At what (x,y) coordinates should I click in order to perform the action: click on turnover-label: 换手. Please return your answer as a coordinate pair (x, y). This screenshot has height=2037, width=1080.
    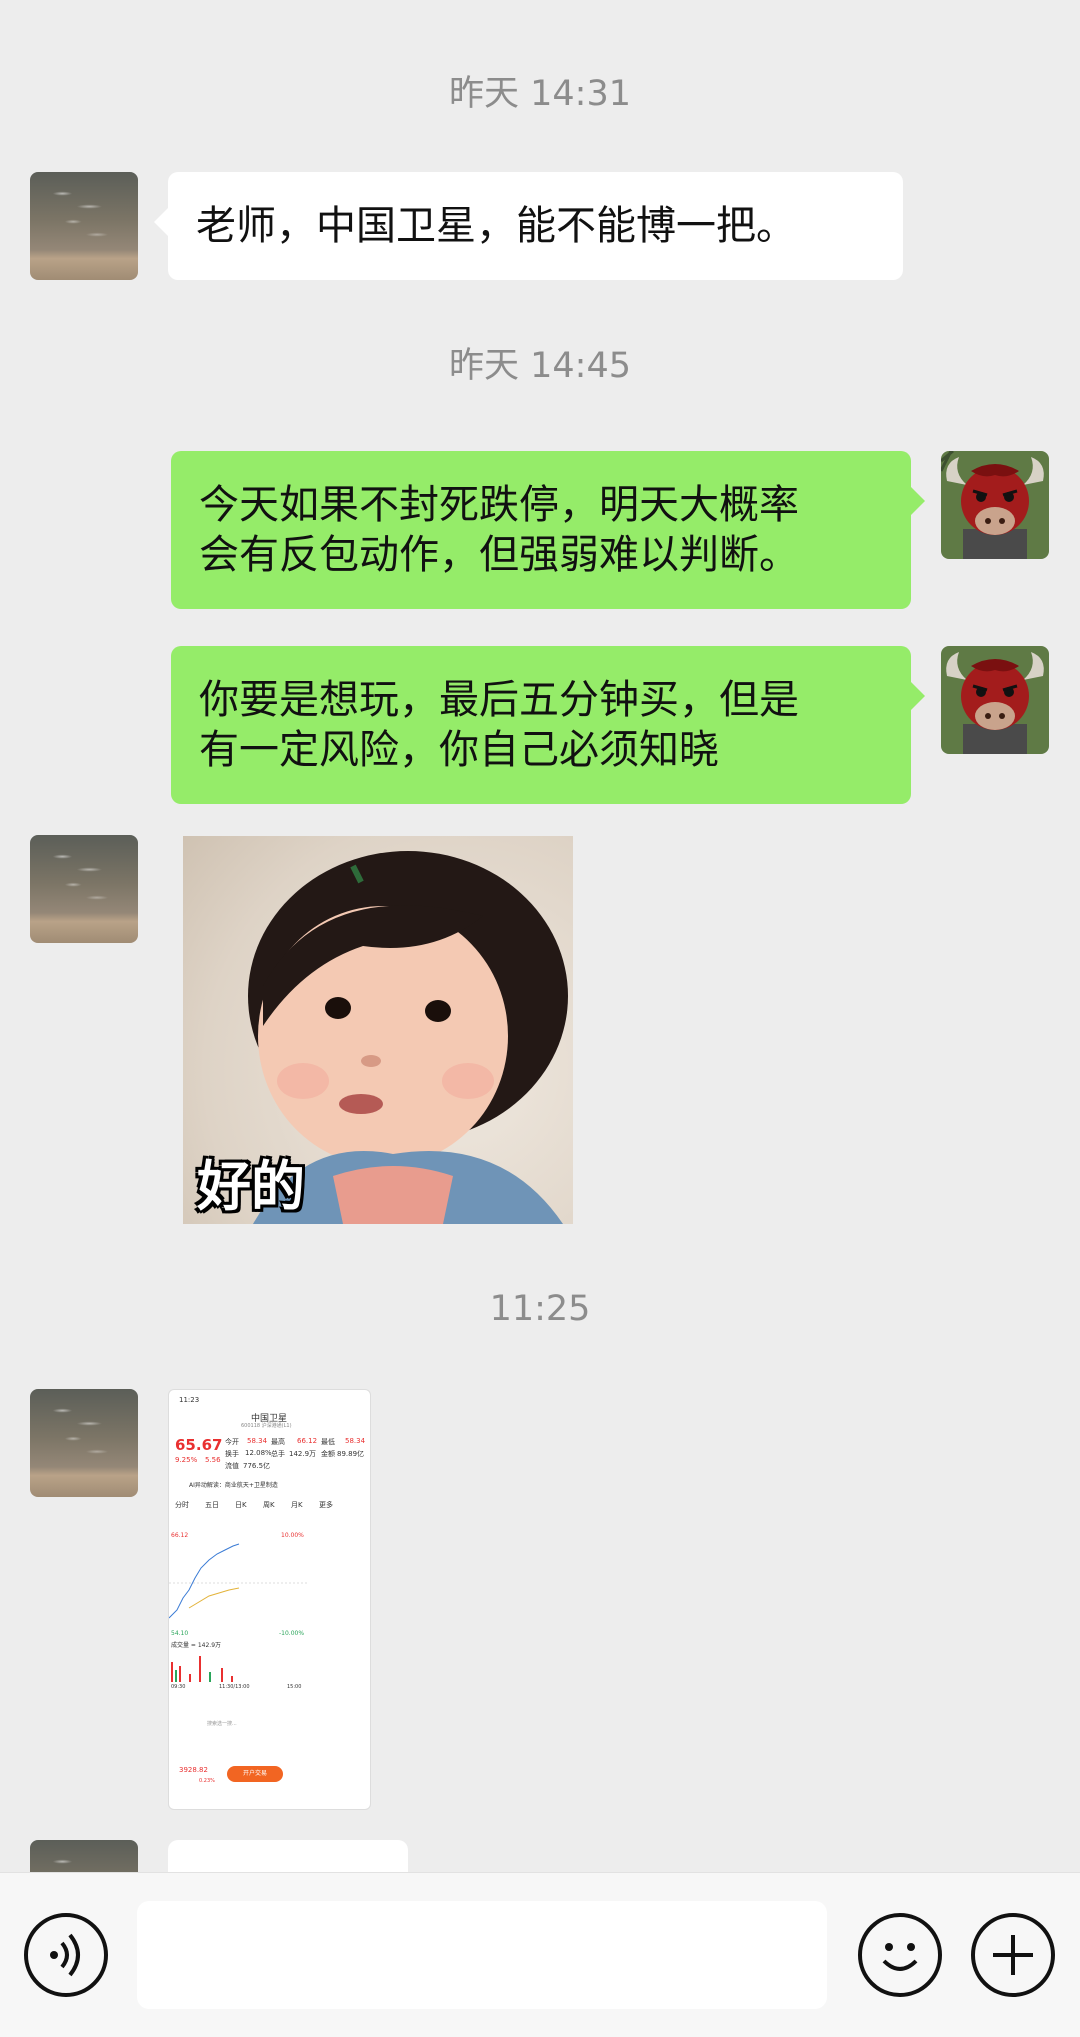
    Looking at the image, I should click on (232, 1454).